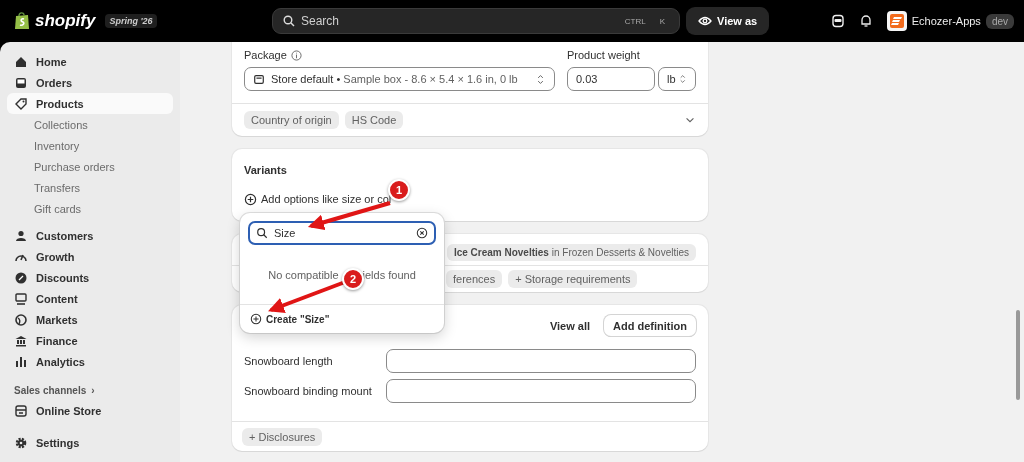 Image resolution: width=1024 pixels, height=462 pixels. I want to click on sidebar-item: Finance, so click(90, 340).